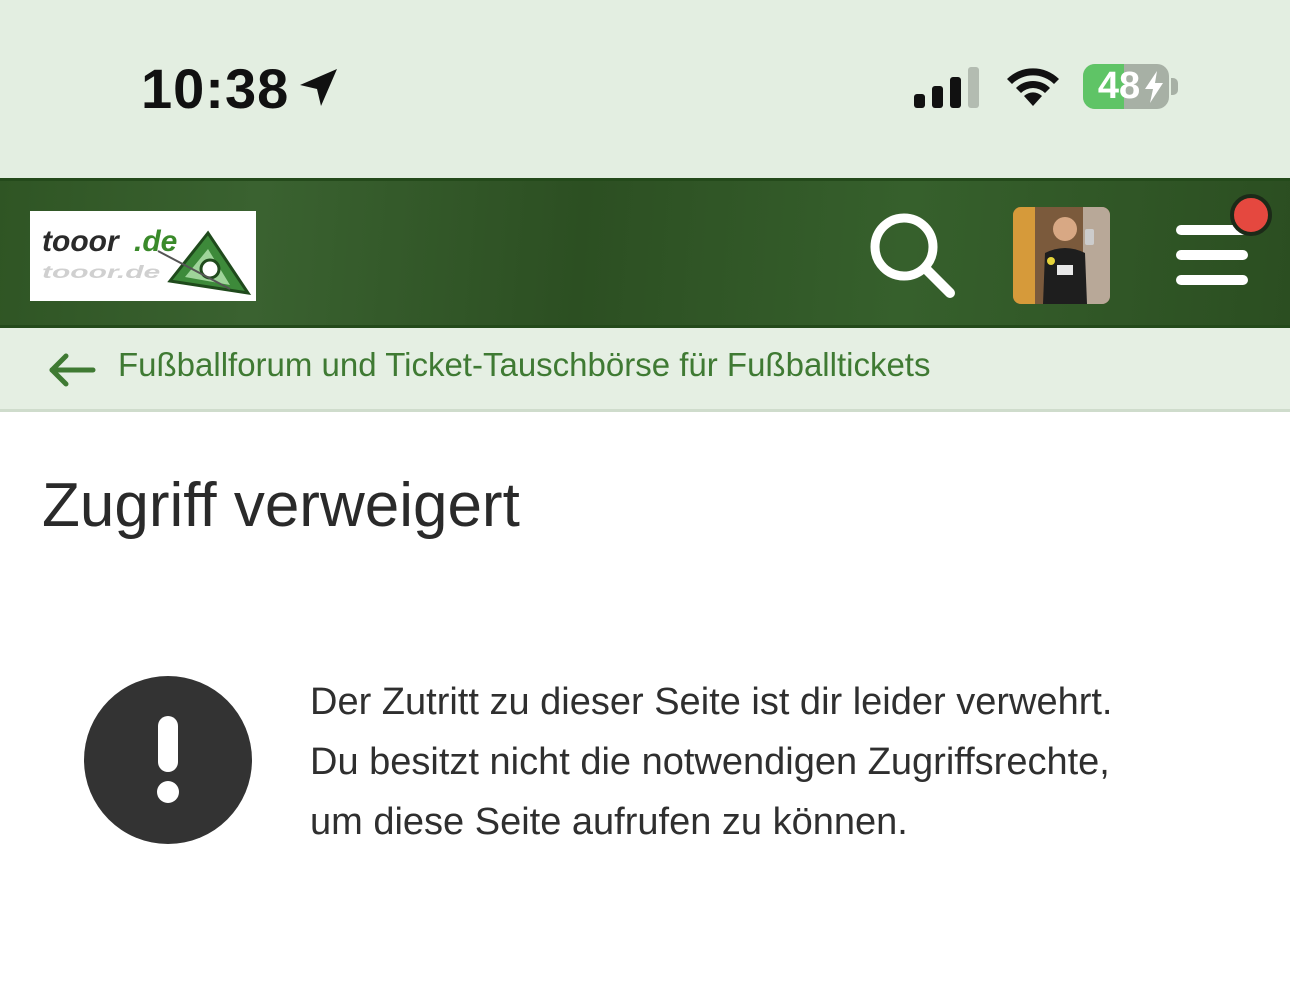 The height and width of the screenshot is (993, 1290). What do you see at coordinates (72, 370) in the screenshot?
I see `back-arrow-icon` at bounding box center [72, 370].